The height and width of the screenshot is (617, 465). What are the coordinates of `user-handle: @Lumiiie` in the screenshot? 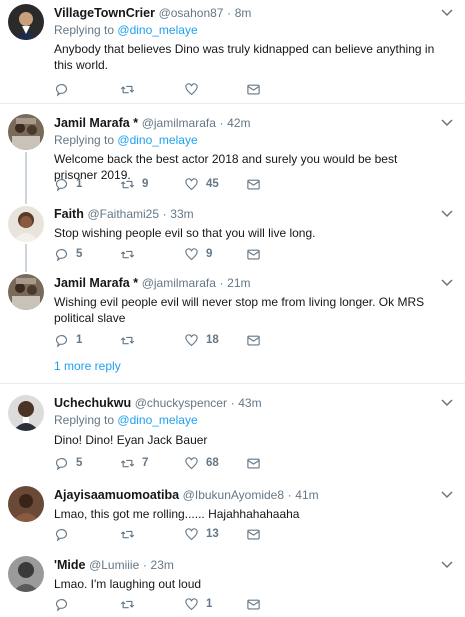 It's located at (114, 565).